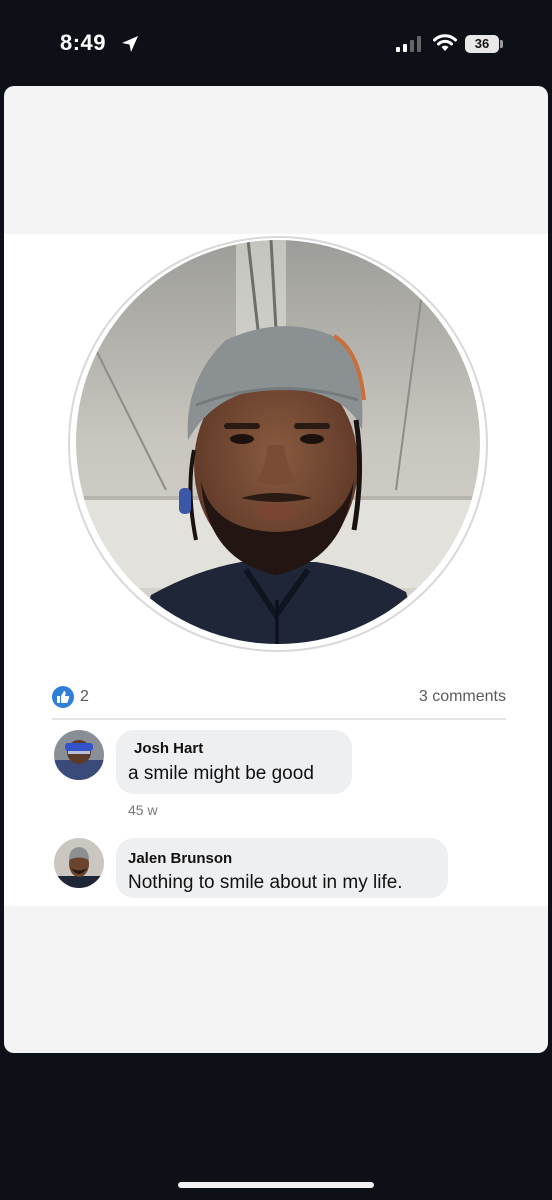  What do you see at coordinates (408, 44) in the screenshot?
I see `cellular-signal-icon` at bounding box center [408, 44].